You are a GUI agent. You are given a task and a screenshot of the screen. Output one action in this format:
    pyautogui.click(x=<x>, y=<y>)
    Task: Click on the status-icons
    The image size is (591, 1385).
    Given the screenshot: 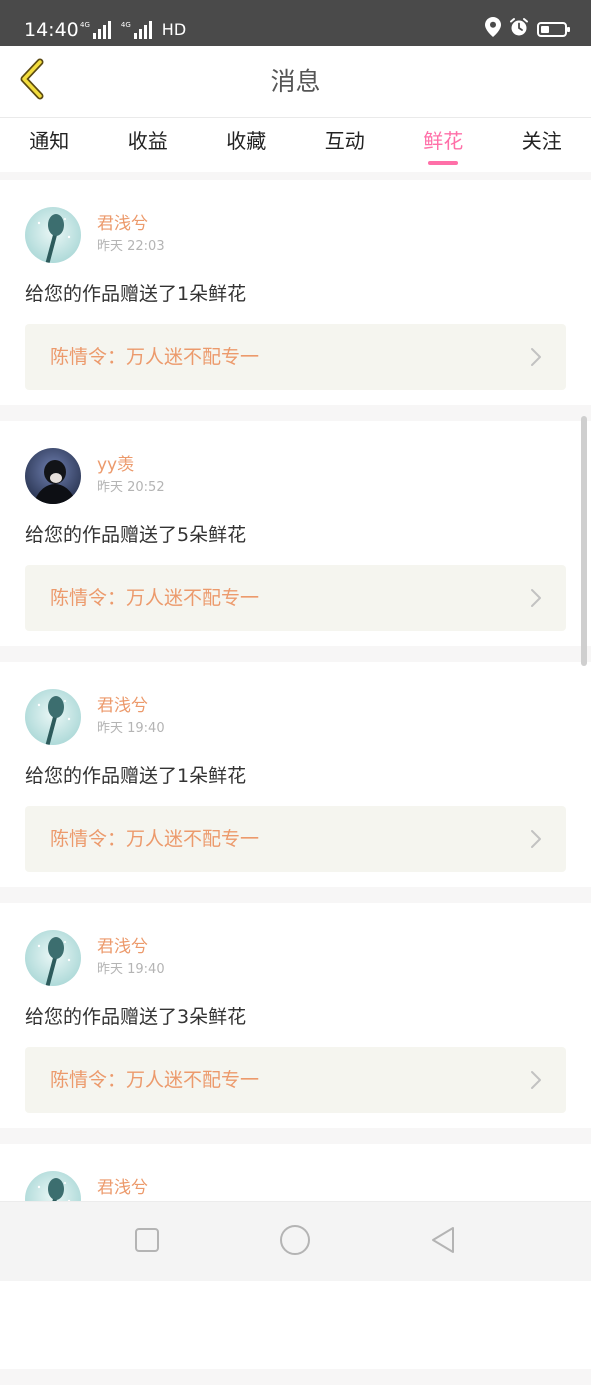 What is the action you would take?
    pyautogui.click(x=526, y=29)
    